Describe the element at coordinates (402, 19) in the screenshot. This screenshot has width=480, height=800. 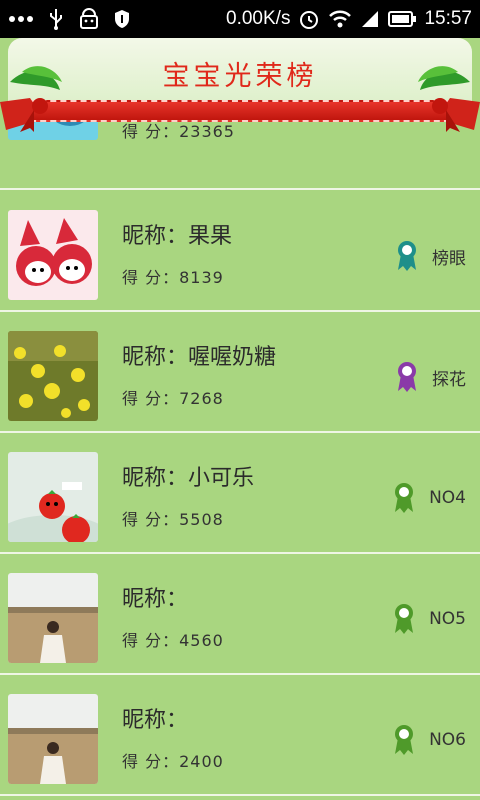
I see `battery-icon` at that location.